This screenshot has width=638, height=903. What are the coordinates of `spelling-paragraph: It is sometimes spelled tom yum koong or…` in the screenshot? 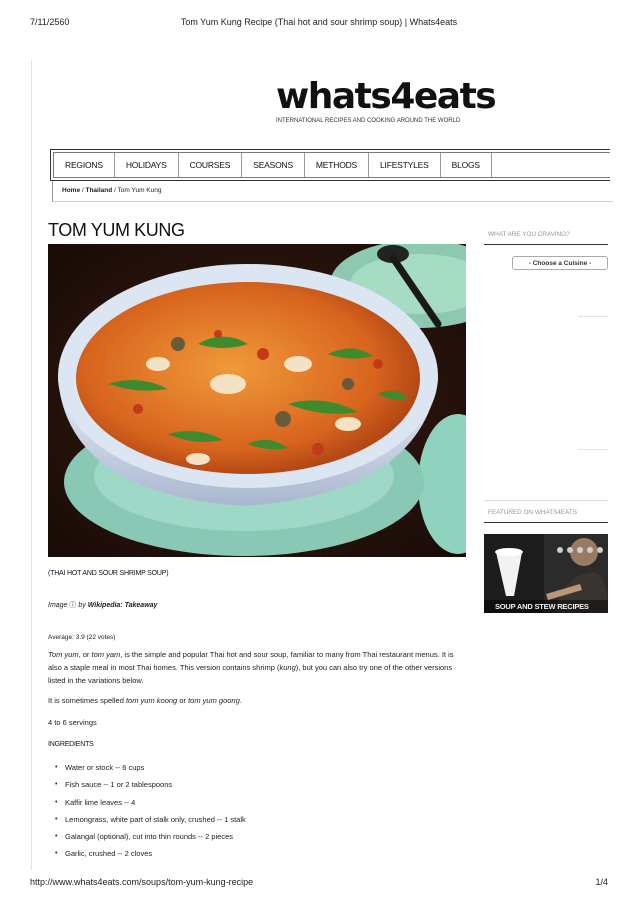 It's located at (258, 700).